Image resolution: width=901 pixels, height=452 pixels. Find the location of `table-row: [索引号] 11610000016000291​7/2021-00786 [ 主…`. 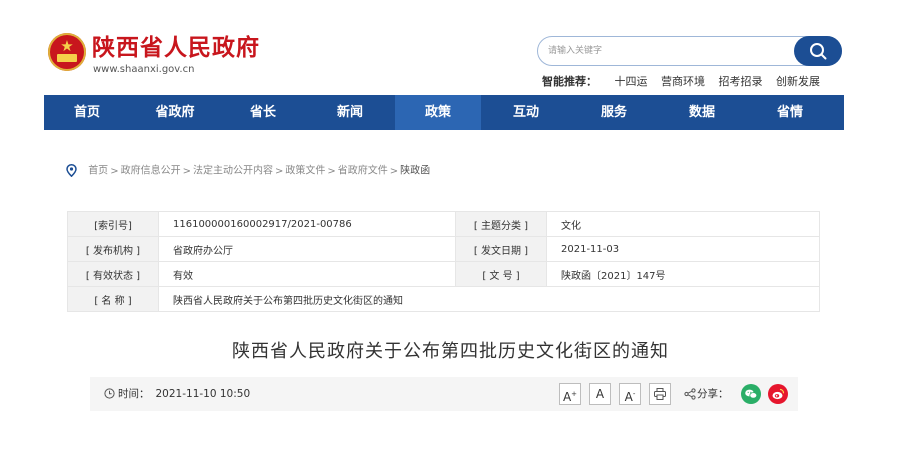

table-row: [索引号] 11610000016000291​7/2021-00786 [ 主… is located at coordinates (443, 224).